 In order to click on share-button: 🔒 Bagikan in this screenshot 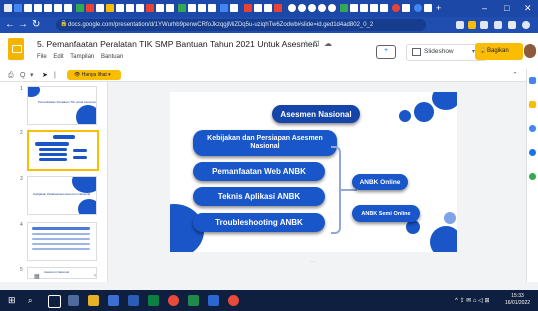, I will do `click(499, 51)`.